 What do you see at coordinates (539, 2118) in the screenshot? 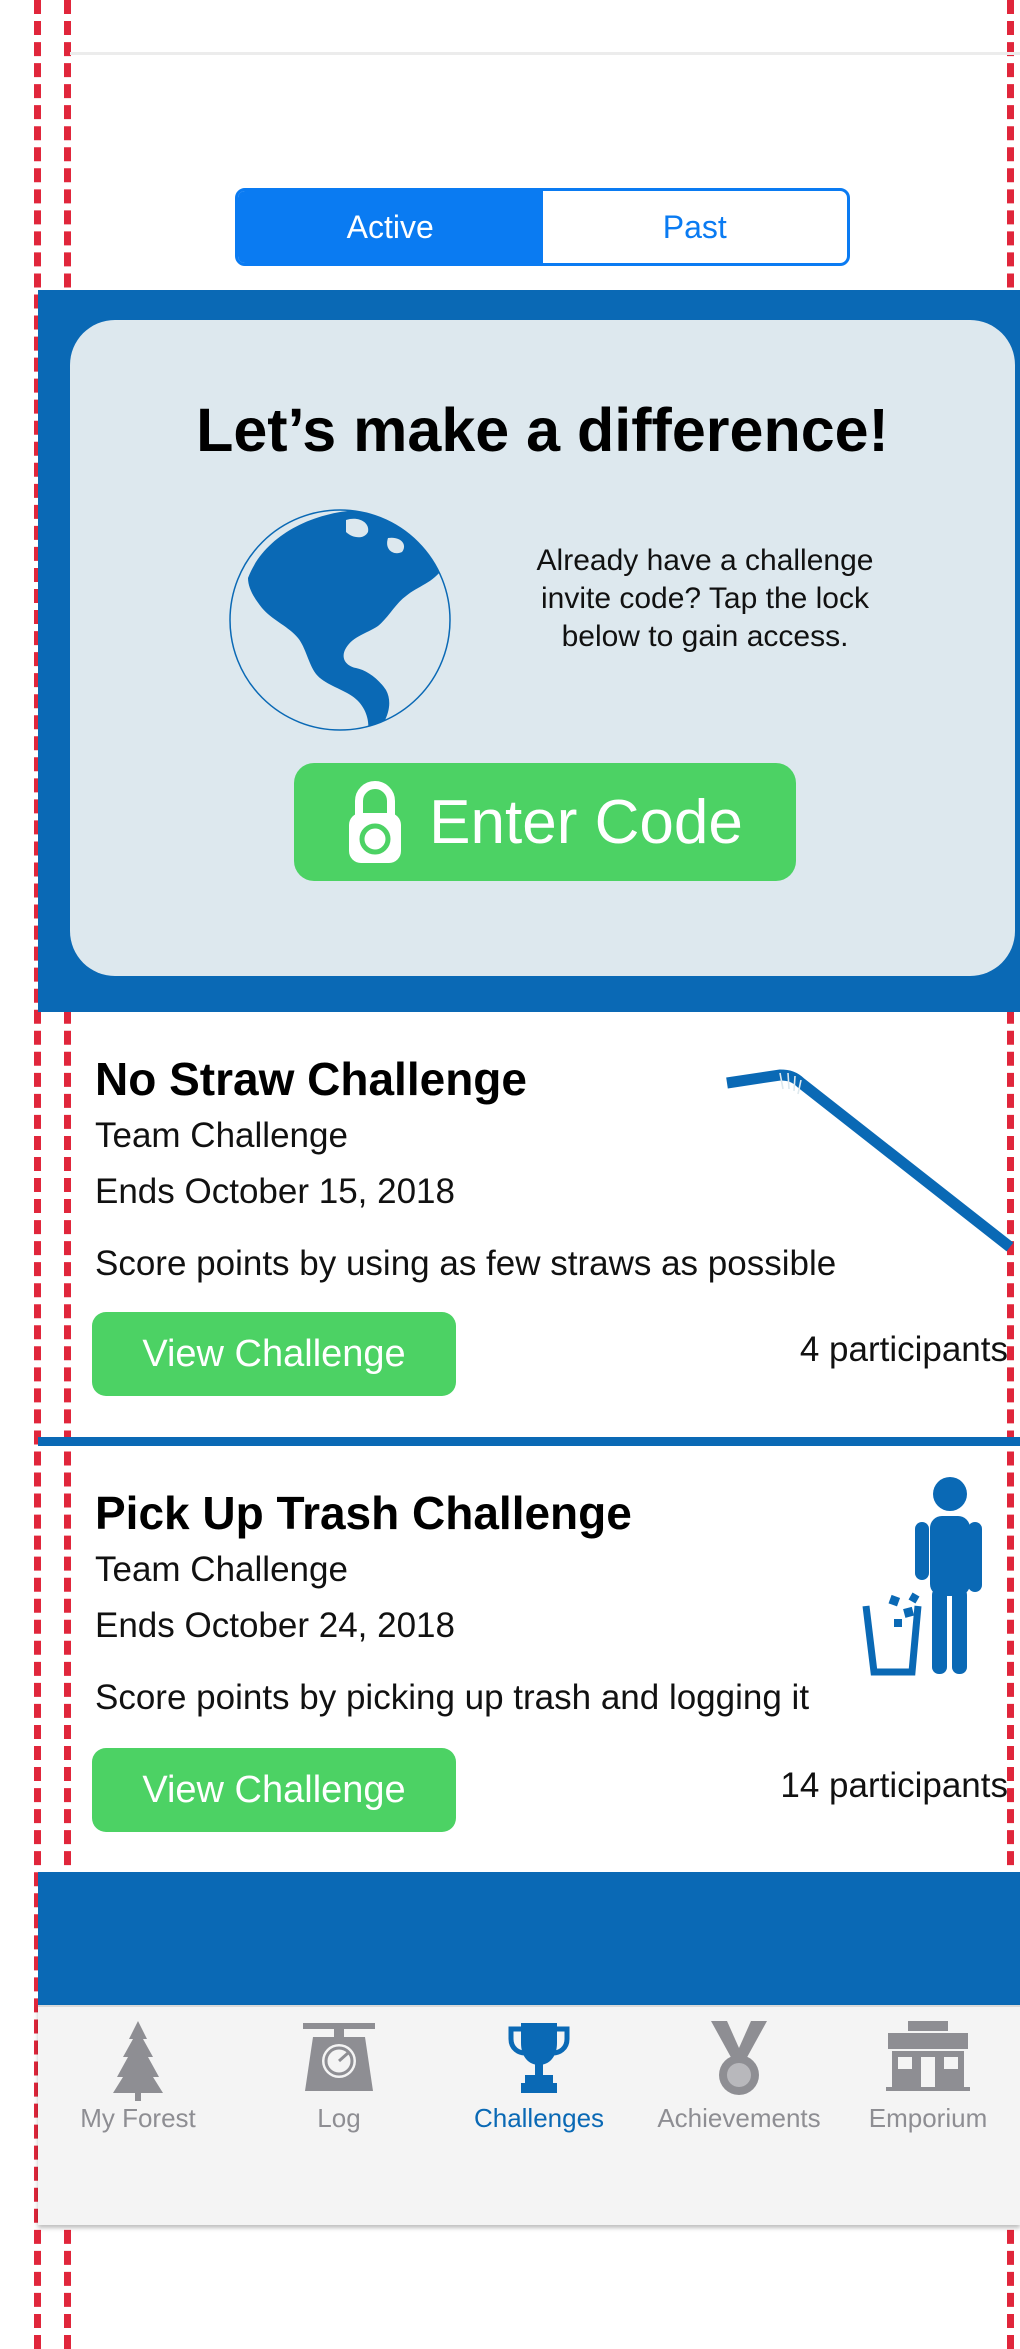
I see `tab-label: Challenges` at bounding box center [539, 2118].